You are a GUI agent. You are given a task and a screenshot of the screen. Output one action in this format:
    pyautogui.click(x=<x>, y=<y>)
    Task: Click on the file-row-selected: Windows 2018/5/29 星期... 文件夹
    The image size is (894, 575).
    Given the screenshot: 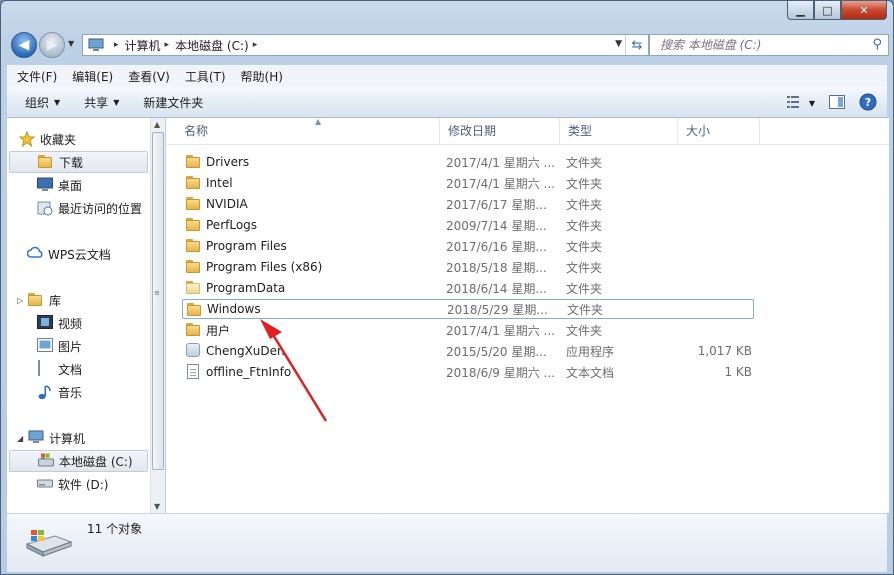 What is the action you would take?
    pyautogui.click(x=468, y=309)
    